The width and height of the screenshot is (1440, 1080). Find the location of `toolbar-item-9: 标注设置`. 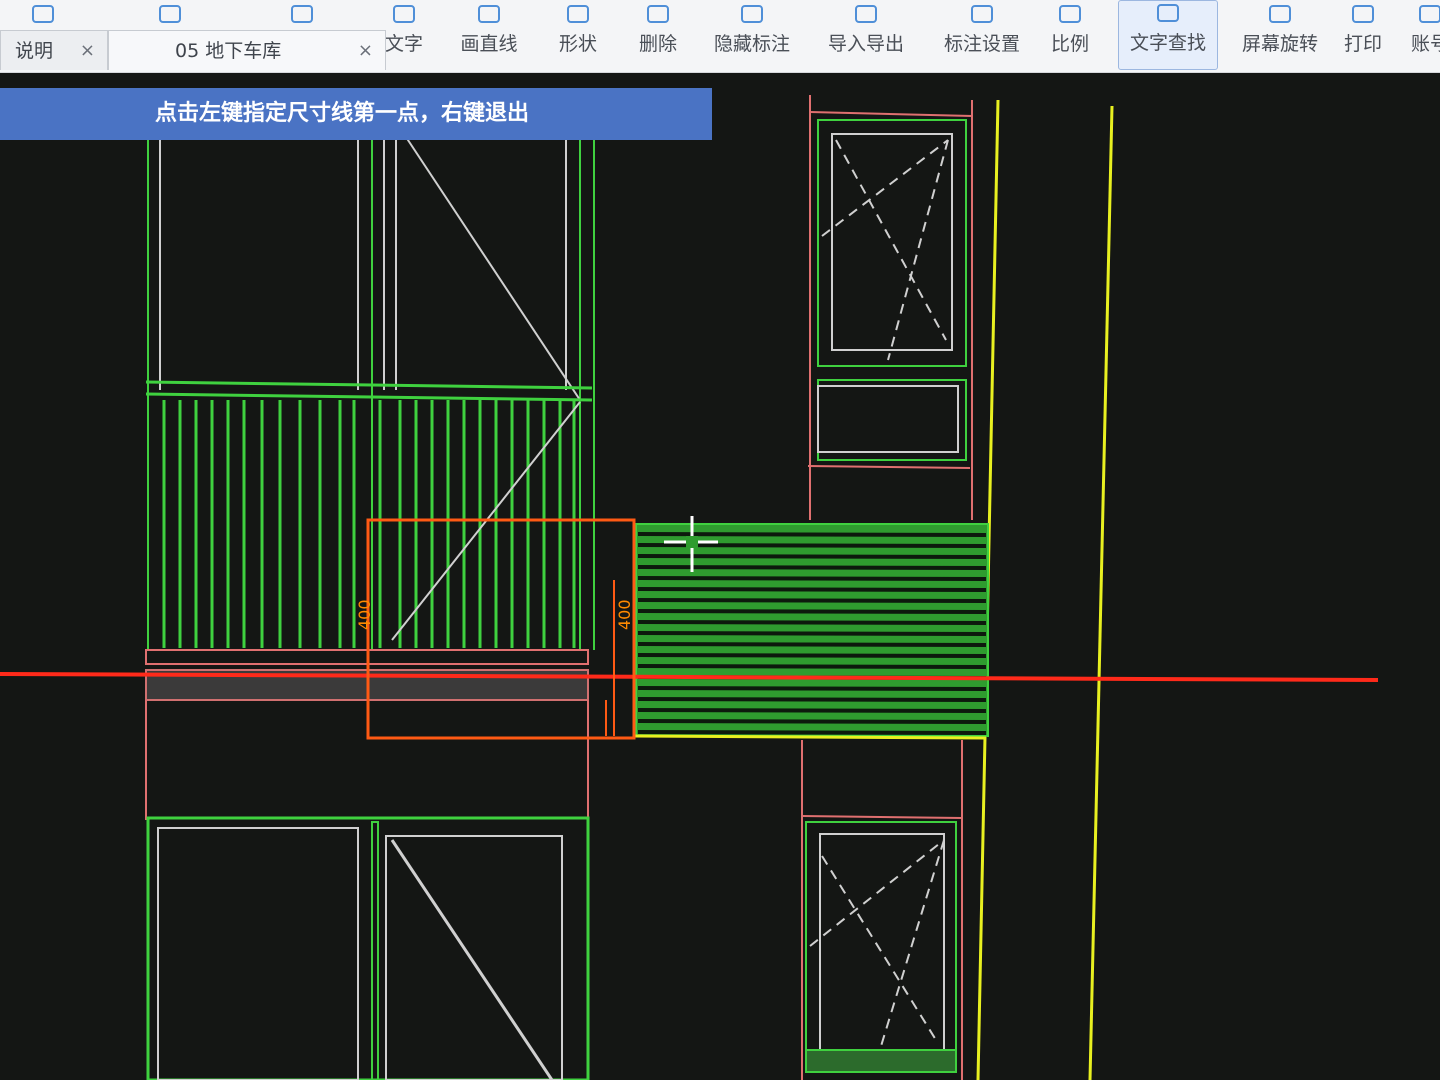

toolbar-item-9: 标注设置 is located at coordinates (982, 35).